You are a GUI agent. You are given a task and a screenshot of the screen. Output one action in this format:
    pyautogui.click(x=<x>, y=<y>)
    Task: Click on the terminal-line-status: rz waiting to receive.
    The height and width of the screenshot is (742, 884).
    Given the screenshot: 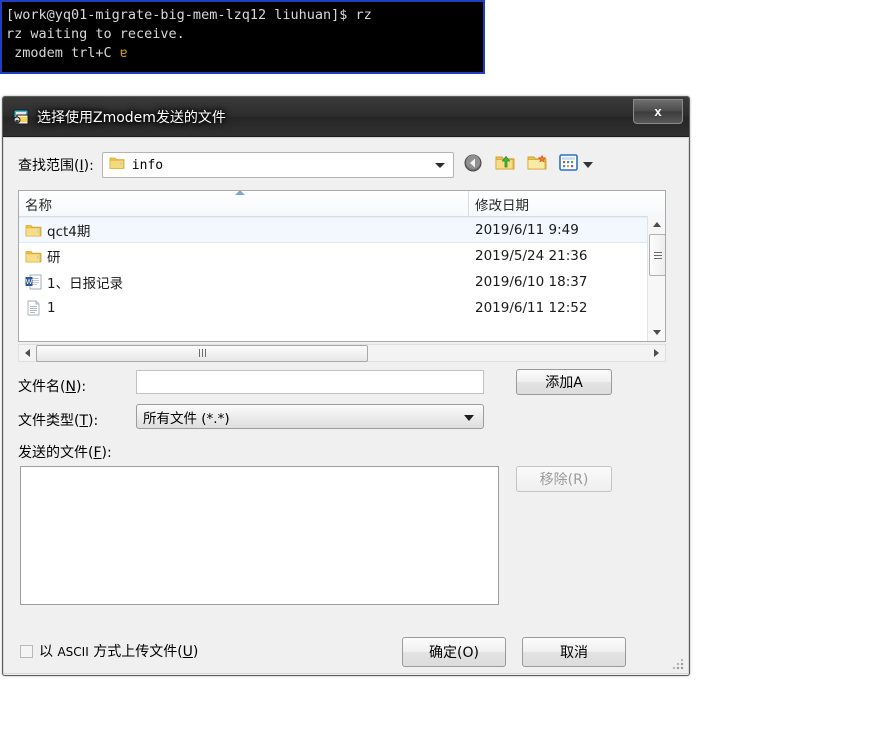 What is the action you would take?
    pyautogui.click(x=95, y=34)
    